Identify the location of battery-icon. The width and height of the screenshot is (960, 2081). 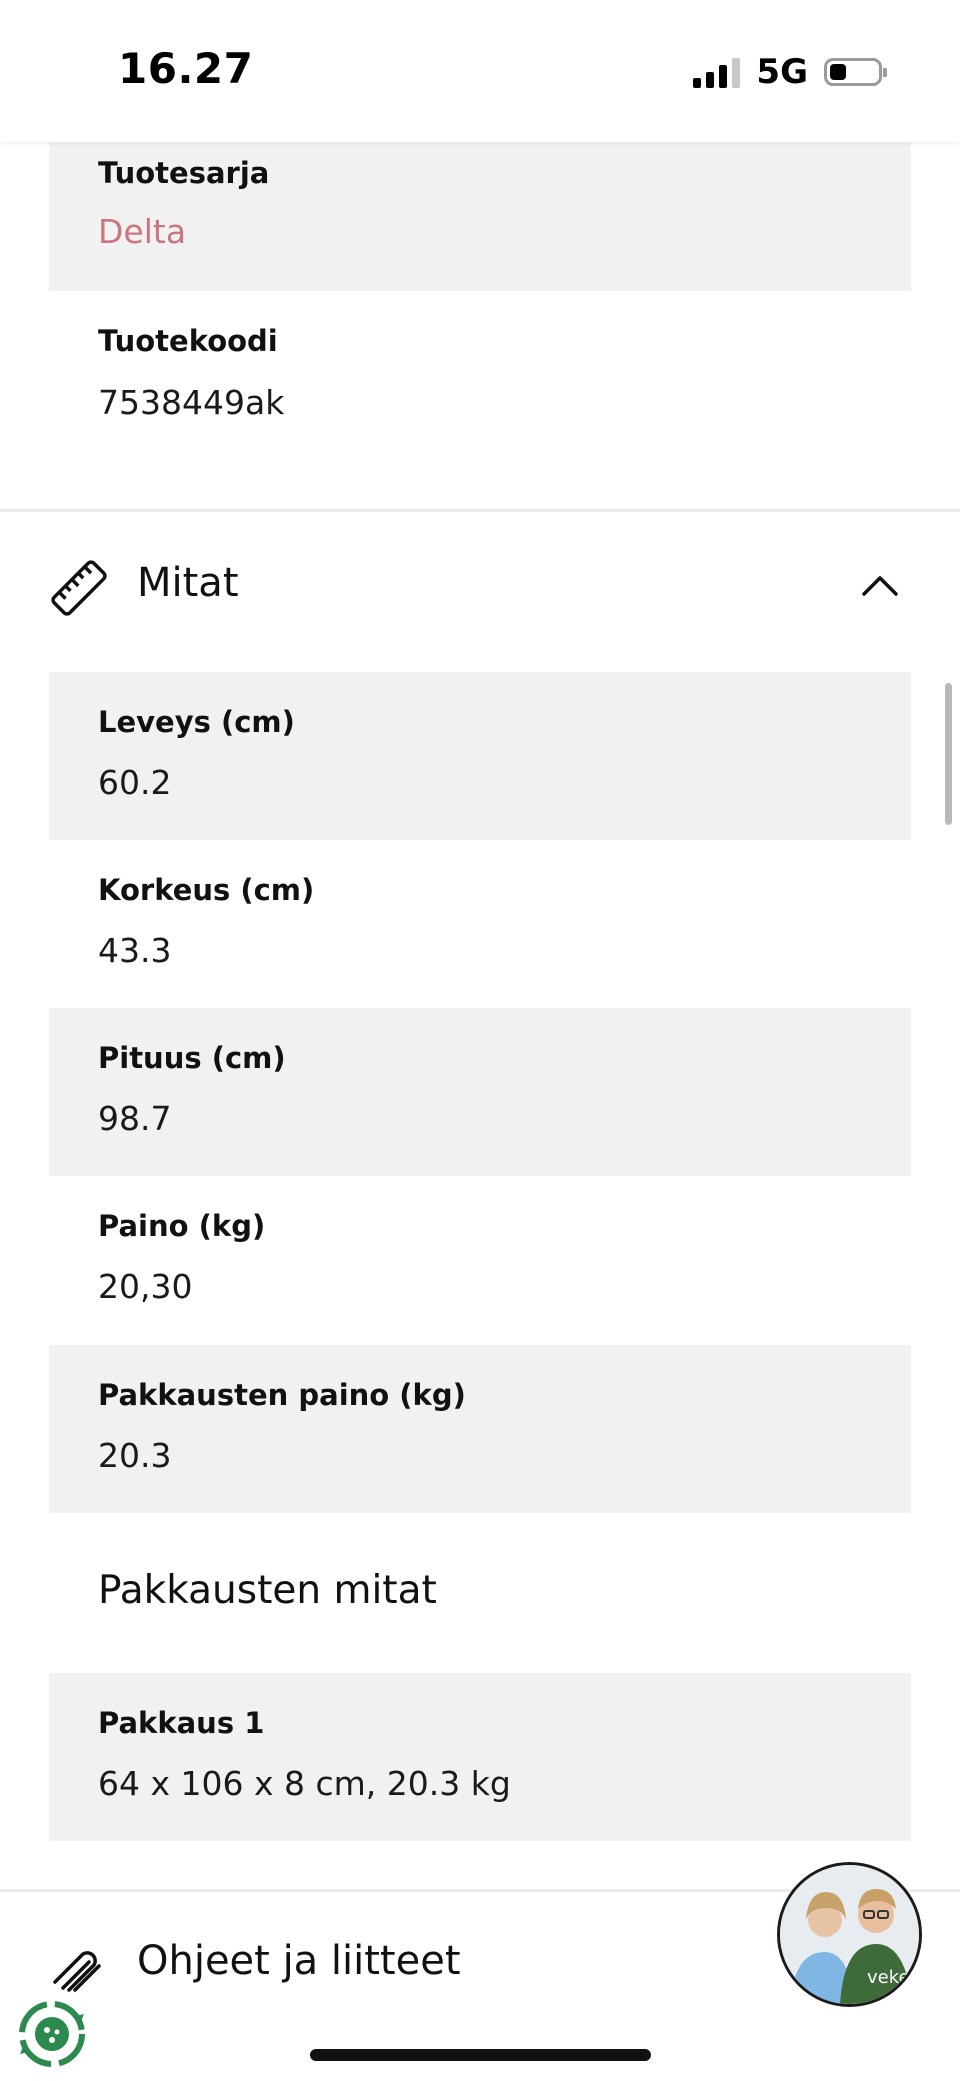
(855, 72).